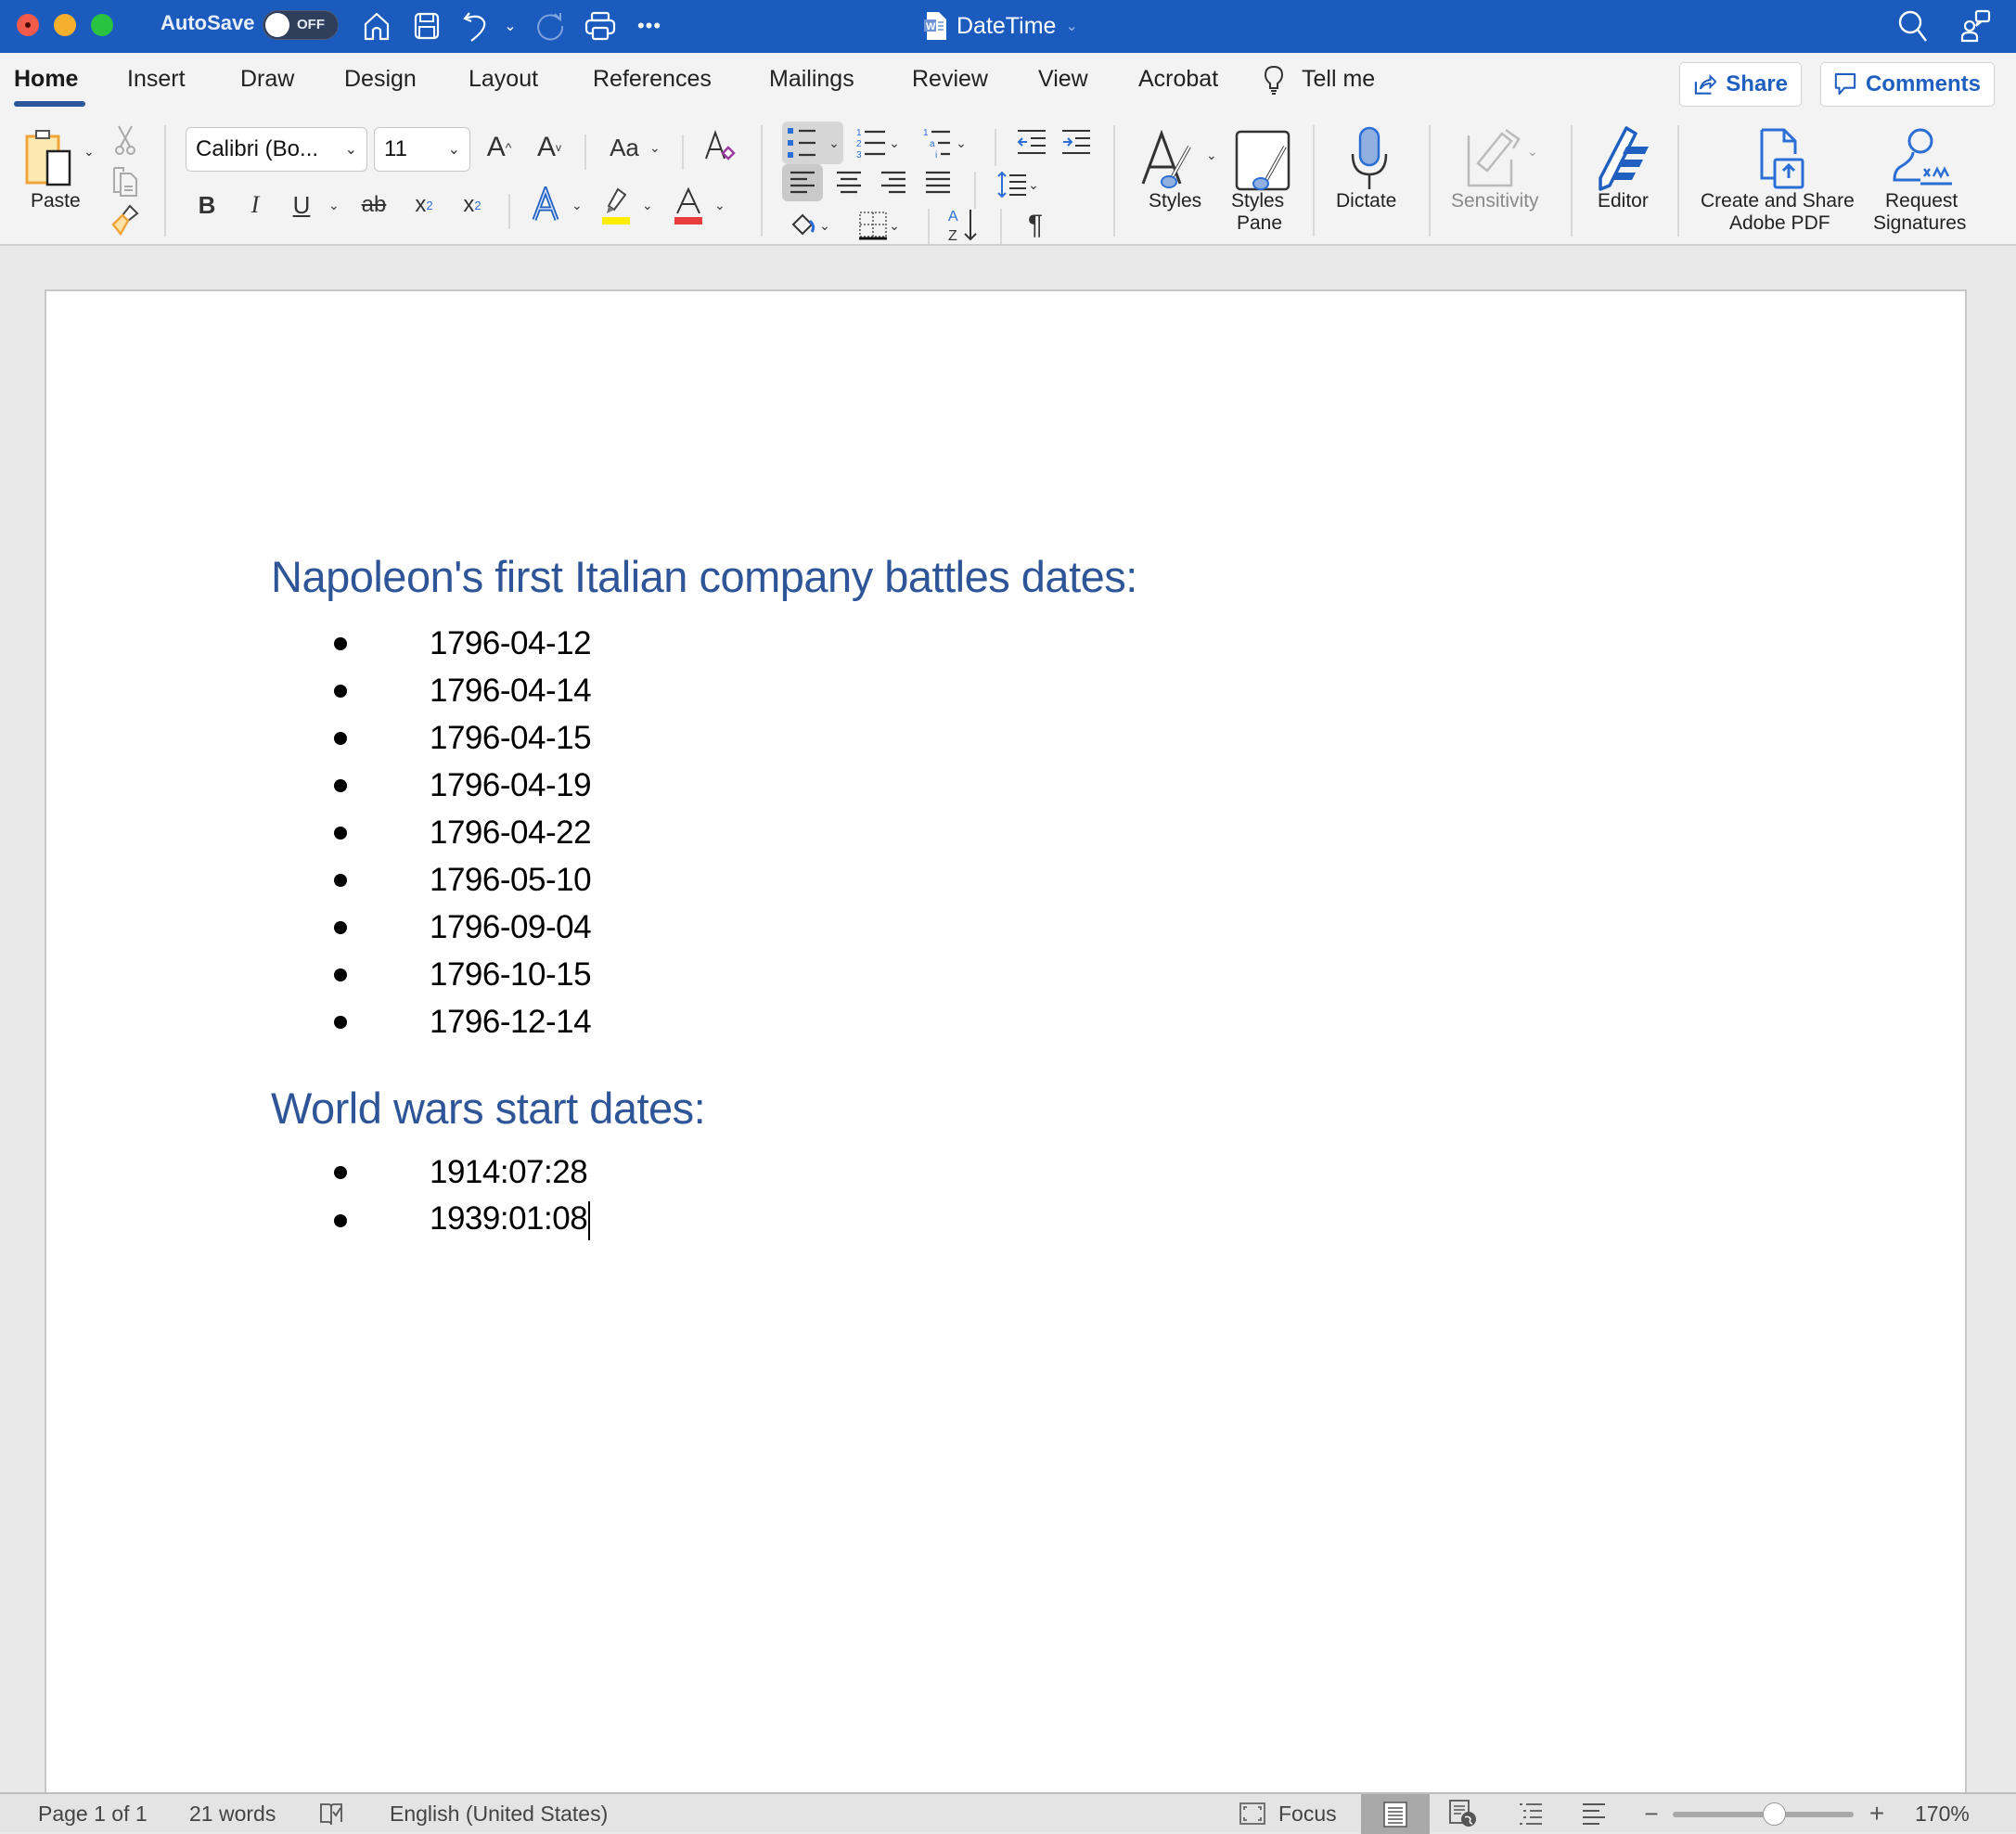 Image resolution: width=2016 pixels, height=1834 pixels. I want to click on list-item: 1796-09-04, so click(463, 928).